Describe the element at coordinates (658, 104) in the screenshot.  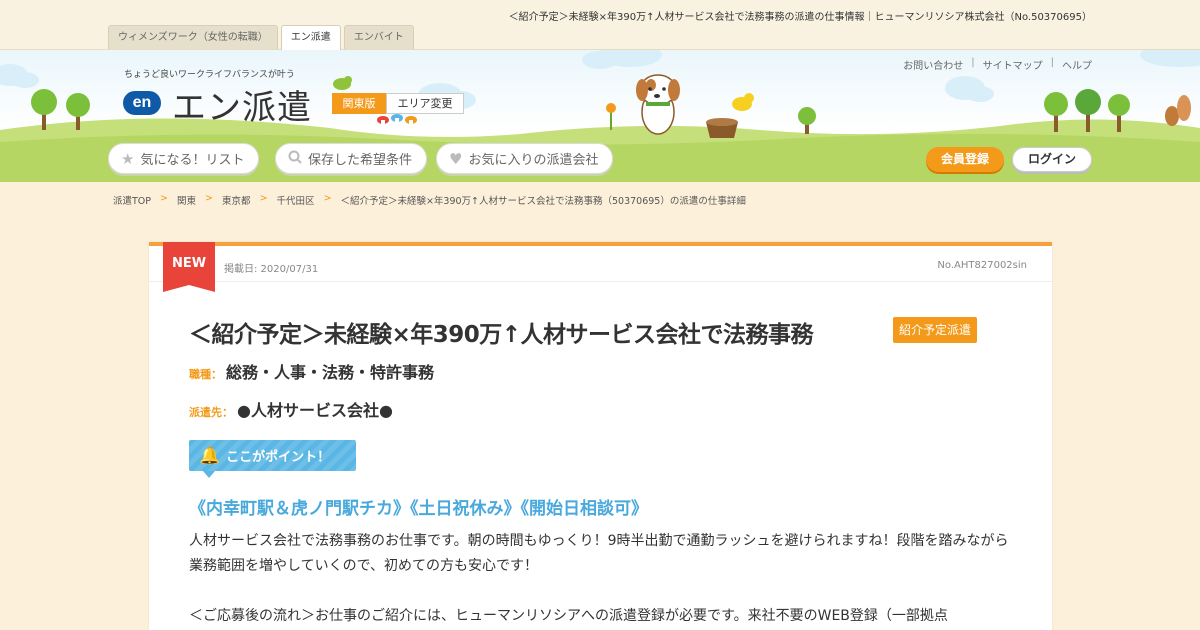
I see `dog-illustration` at that location.